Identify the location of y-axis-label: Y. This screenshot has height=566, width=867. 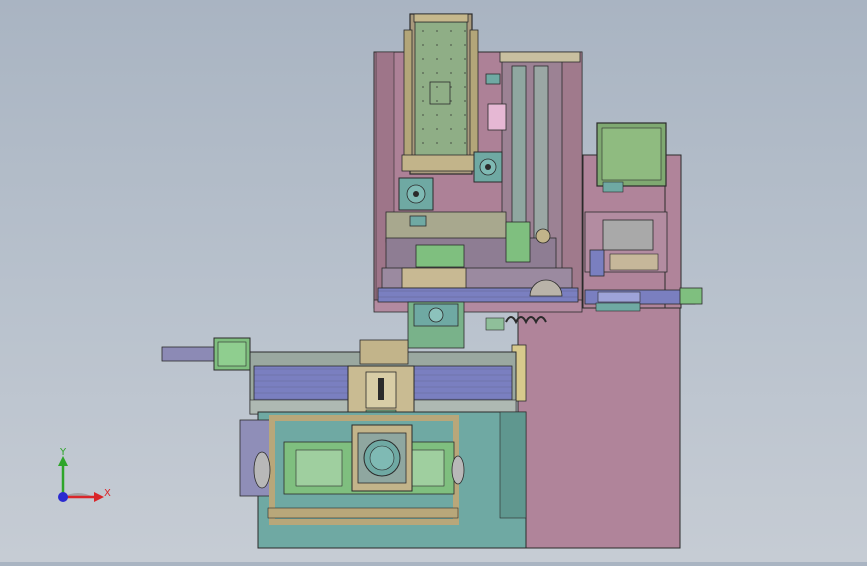
(63, 452).